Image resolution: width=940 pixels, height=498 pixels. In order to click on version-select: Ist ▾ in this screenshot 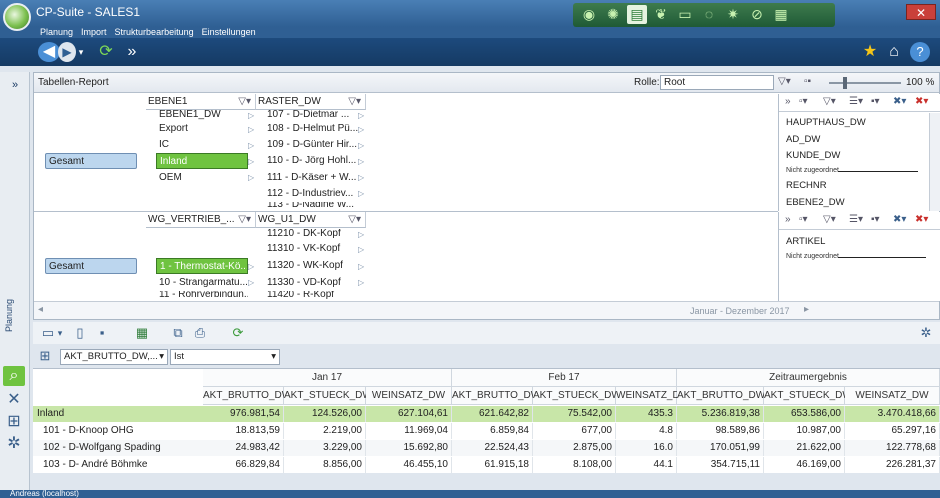, I will do `click(225, 357)`.